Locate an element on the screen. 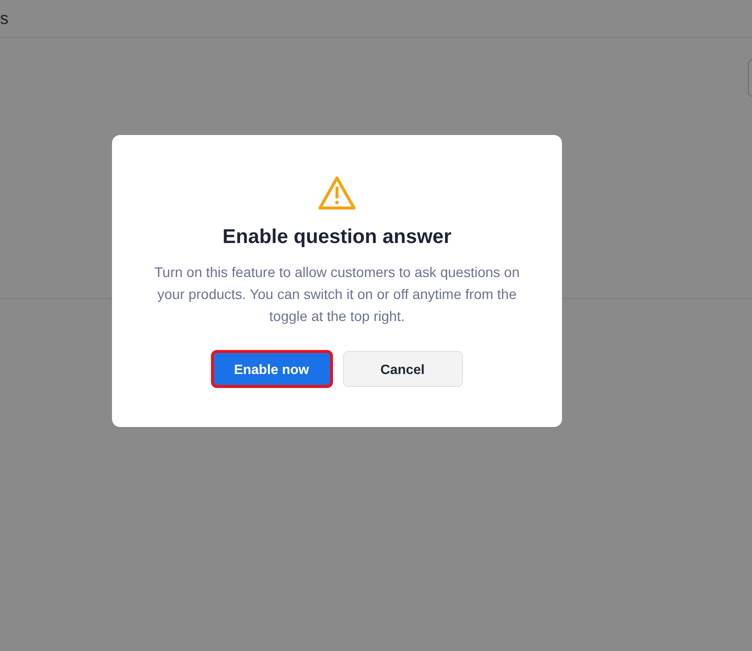  dialog-message: Turn on this feature to allow customers to ask questions on your products. You can switch it on or off anytime from the toggle at the top right. is located at coordinates (337, 294).